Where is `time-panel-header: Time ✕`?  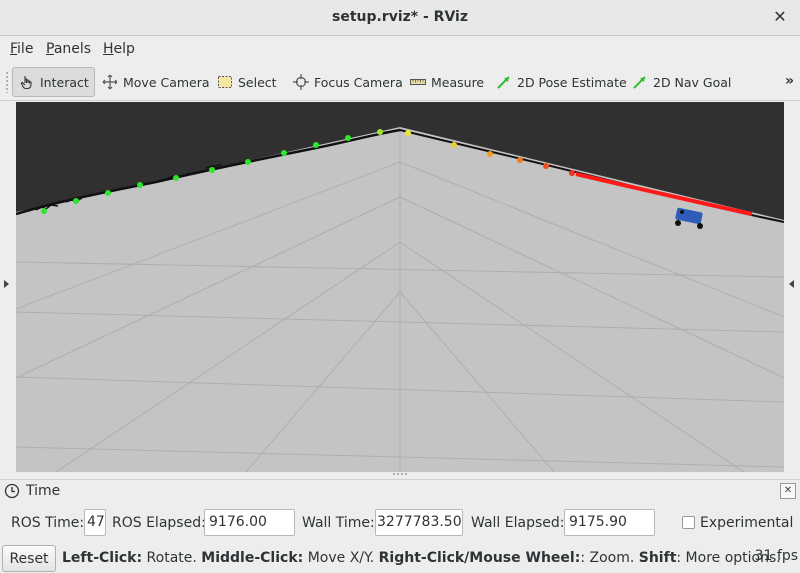
time-panel-header: Time ✕ is located at coordinates (400, 491).